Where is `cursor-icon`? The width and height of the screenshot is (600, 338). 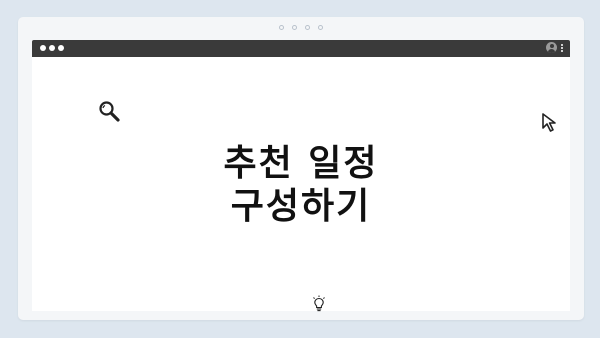
cursor-icon is located at coordinates (549, 122).